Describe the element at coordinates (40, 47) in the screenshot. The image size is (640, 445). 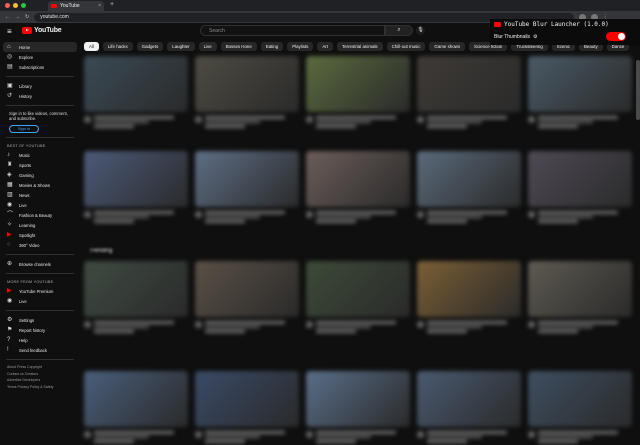
I see `sidebar-item-home: ⌂ Home` at that location.